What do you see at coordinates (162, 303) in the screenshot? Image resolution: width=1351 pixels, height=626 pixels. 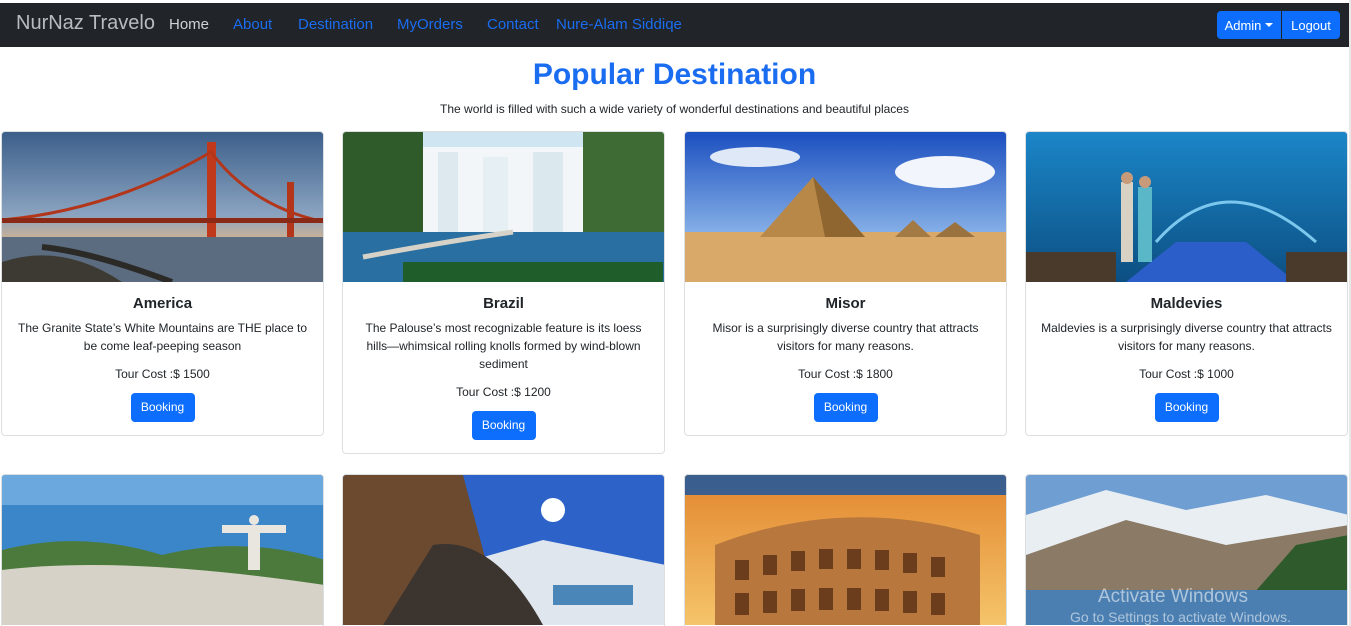 I see `destination-name: America` at bounding box center [162, 303].